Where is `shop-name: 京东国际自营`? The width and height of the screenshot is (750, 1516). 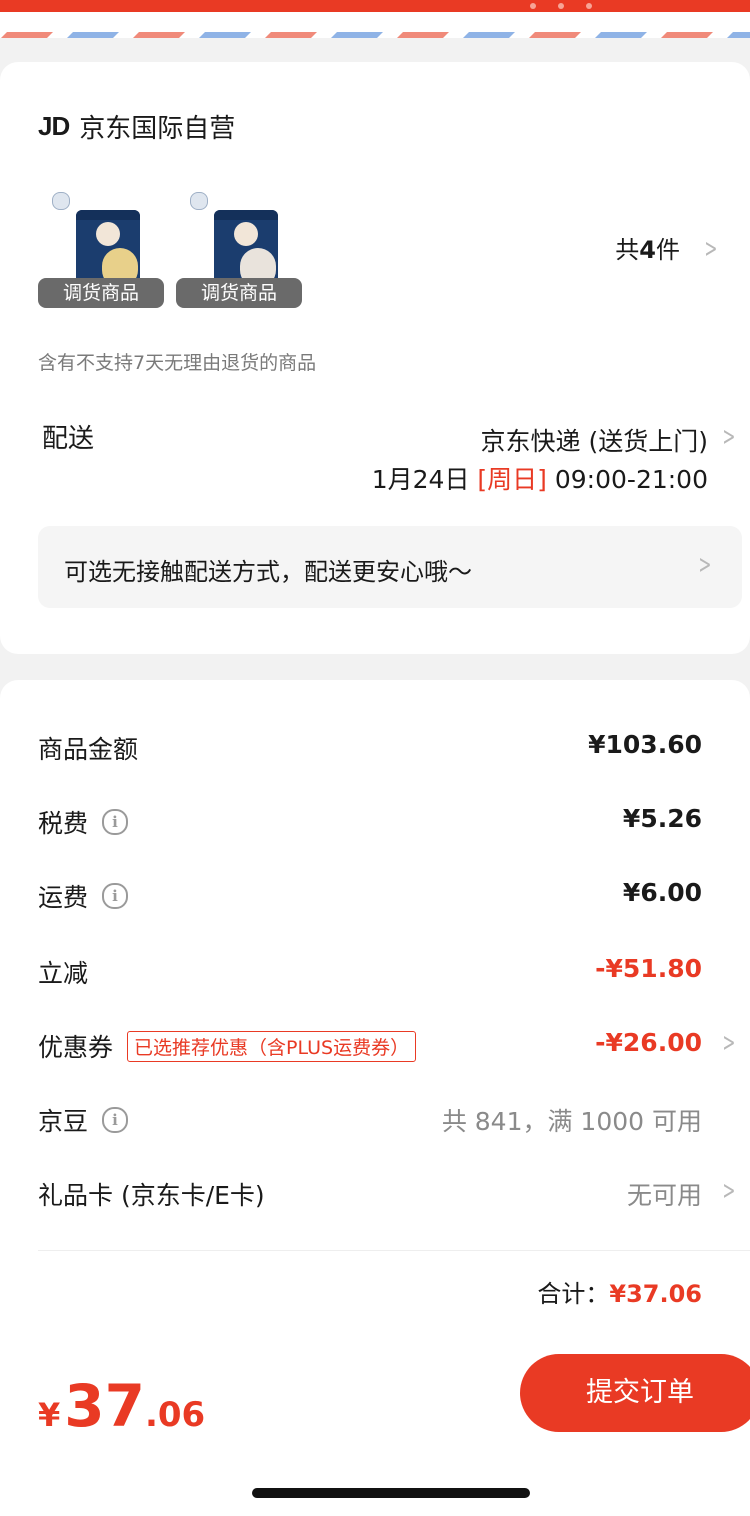
shop-name: 京东国际自营 is located at coordinates (157, 129).